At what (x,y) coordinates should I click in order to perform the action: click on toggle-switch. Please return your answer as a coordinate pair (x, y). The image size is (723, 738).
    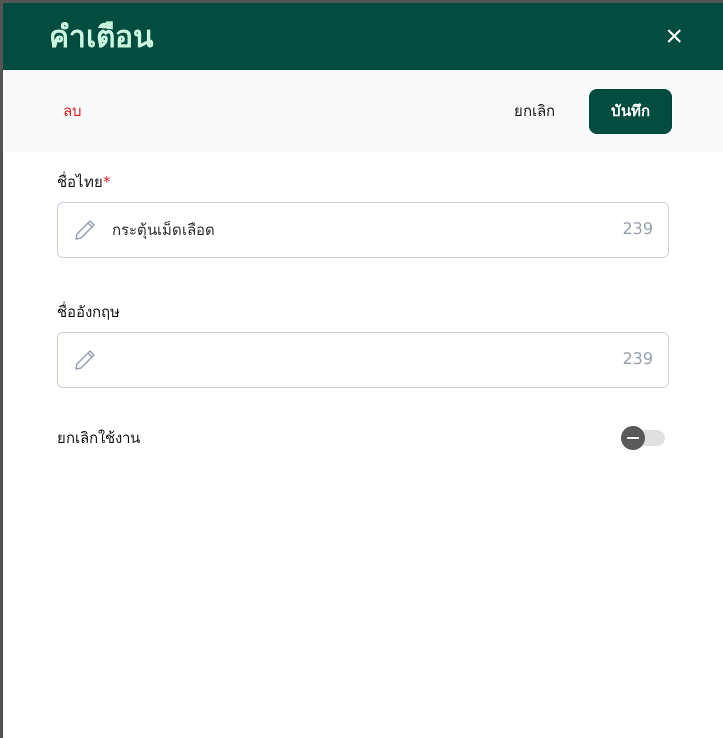
    Looking at the image, I should click on (643, 438).